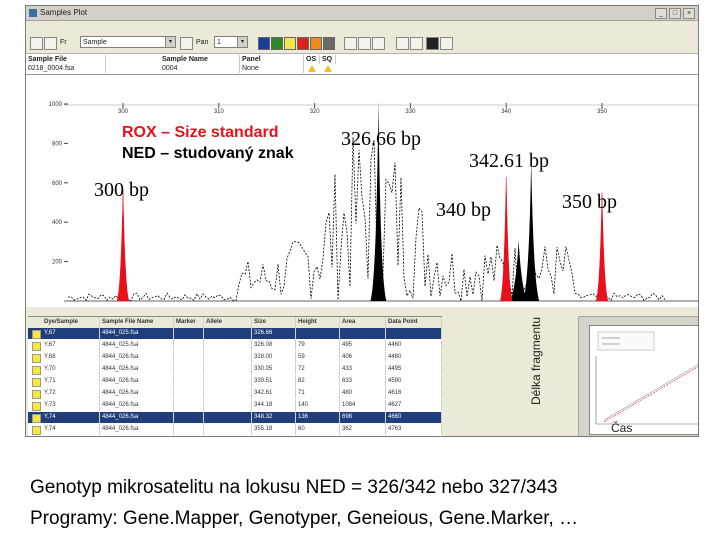 The width and height of the screenshot is (720, 540). I want to click on th-area: Area, so click(363, 322).